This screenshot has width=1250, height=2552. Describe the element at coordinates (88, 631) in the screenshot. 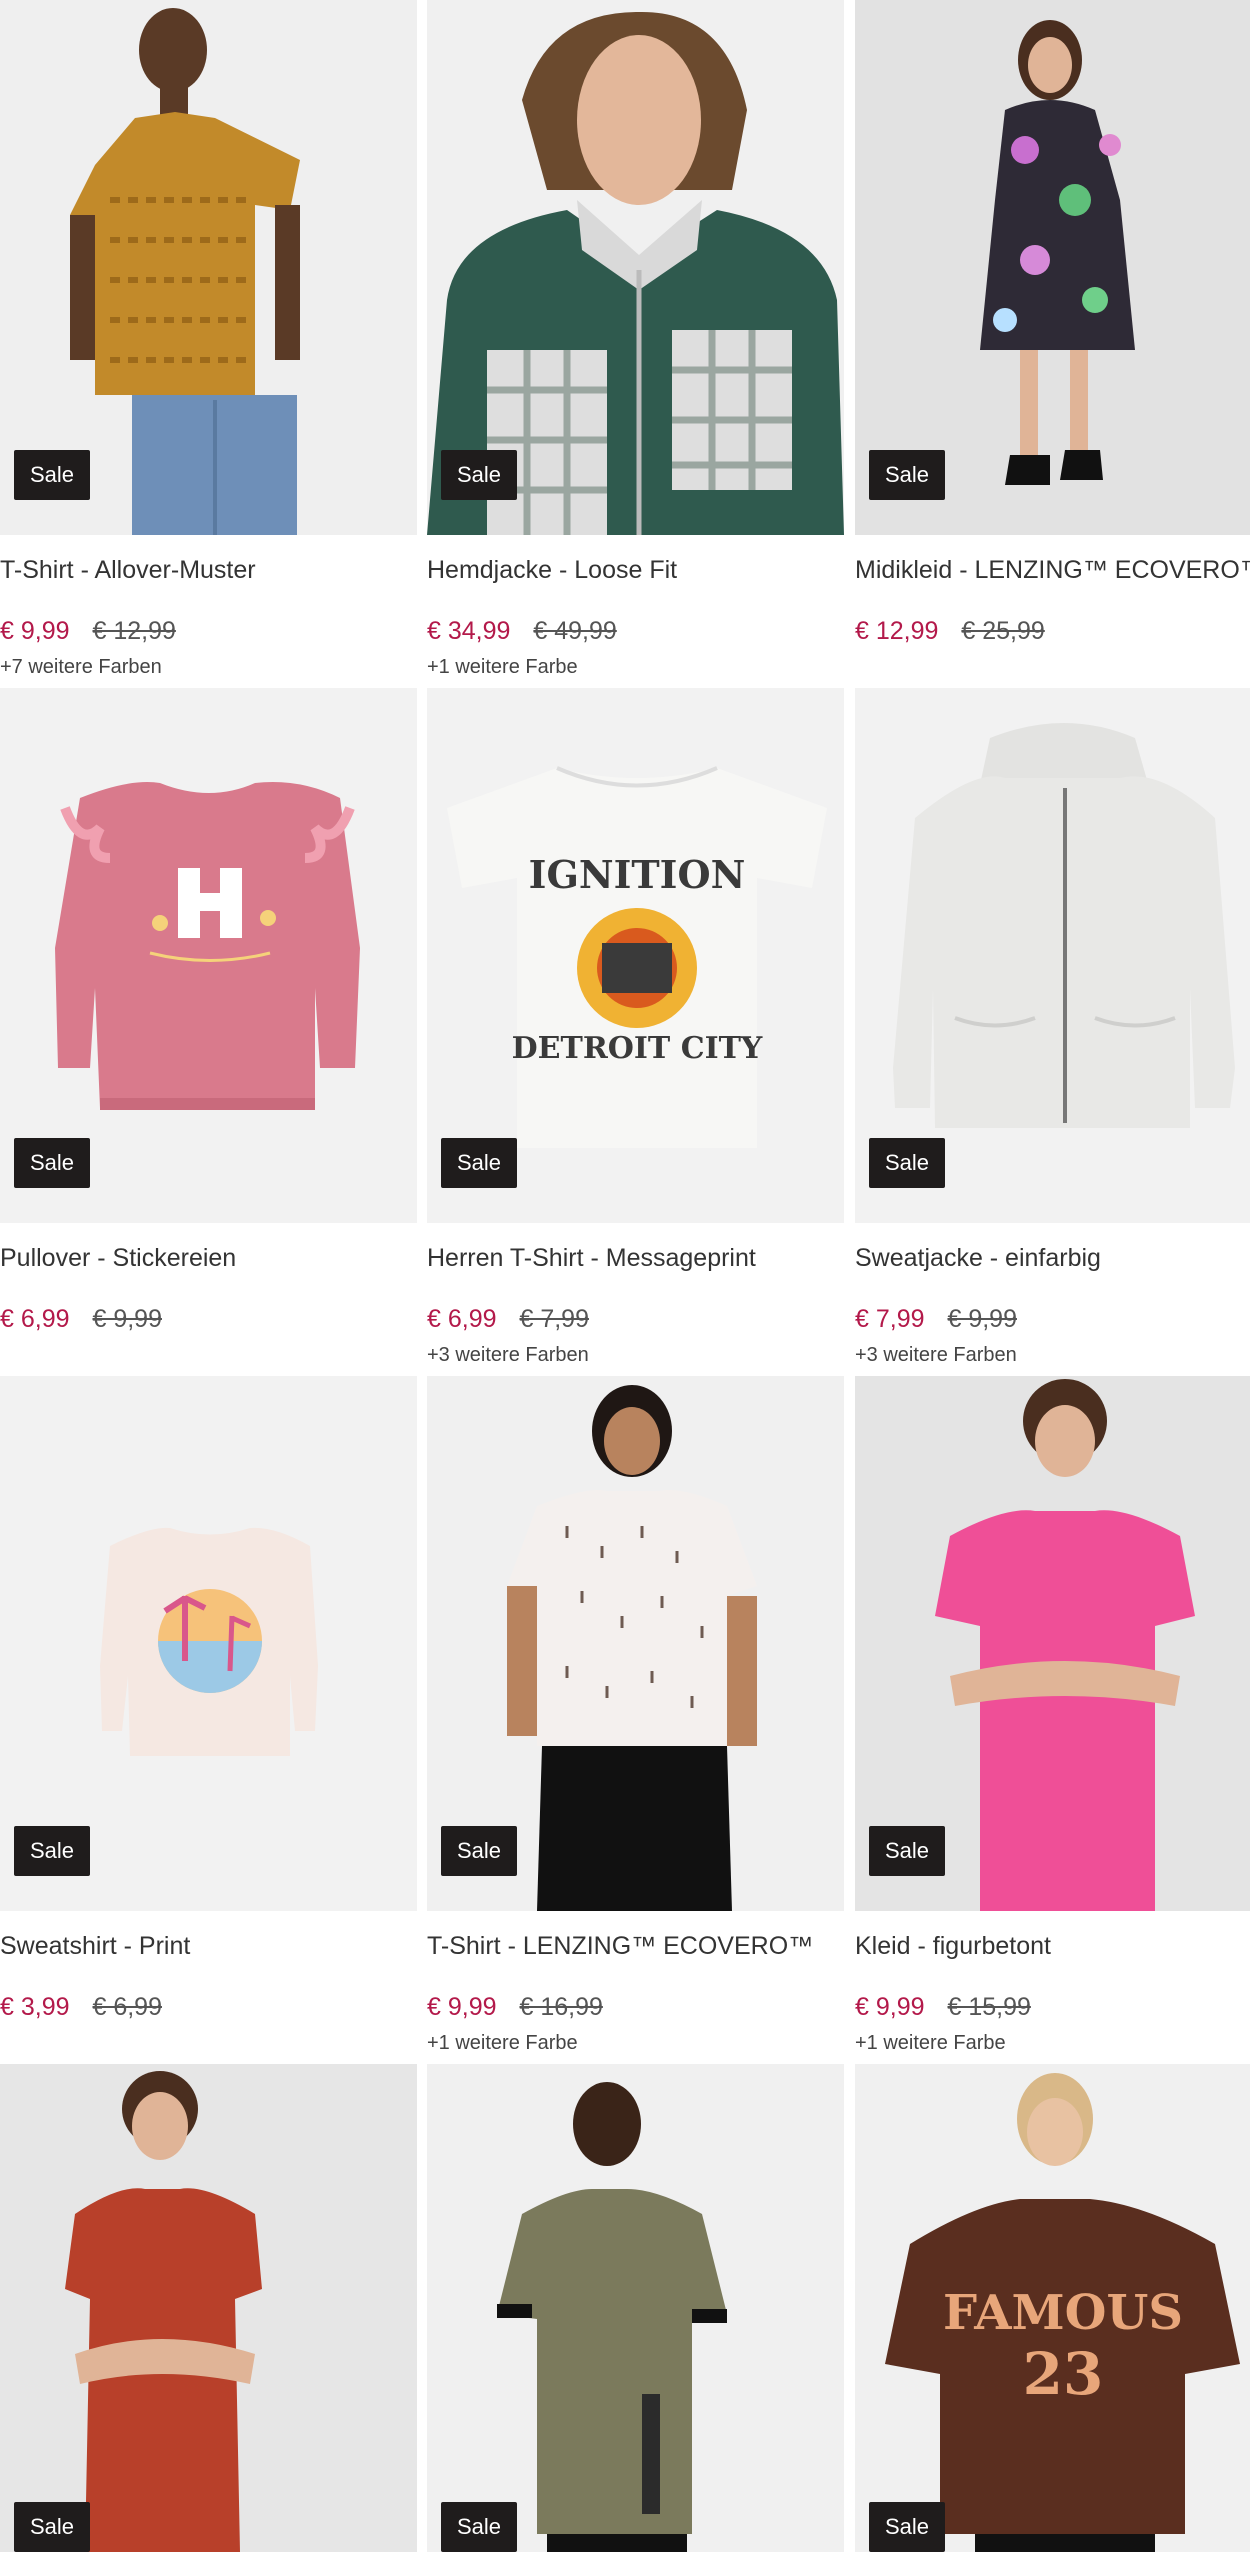

I see `price-row: € 9,99 € 12,99` at that location.